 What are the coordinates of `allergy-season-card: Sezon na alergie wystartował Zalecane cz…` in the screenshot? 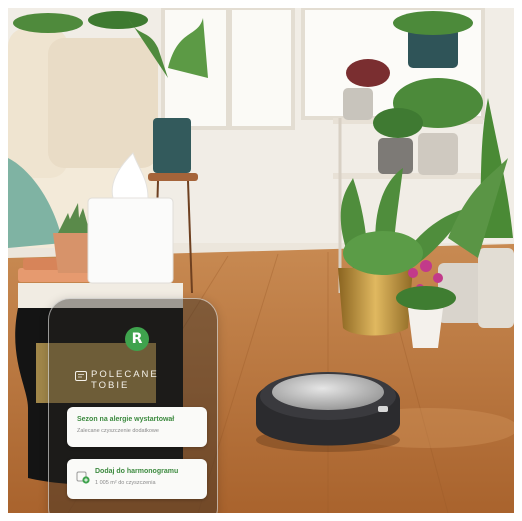 It's located at (137, 427).